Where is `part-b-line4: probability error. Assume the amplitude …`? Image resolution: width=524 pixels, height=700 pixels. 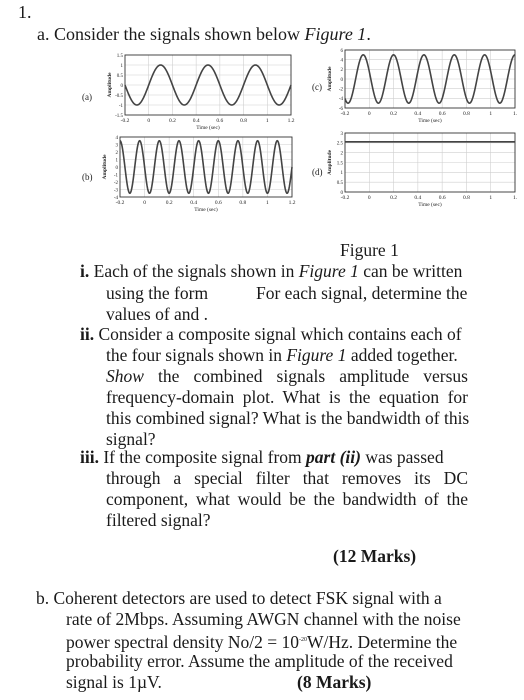
part-b-line4: probability error. Assume the amplitude … is located at coordinates (259, 661).